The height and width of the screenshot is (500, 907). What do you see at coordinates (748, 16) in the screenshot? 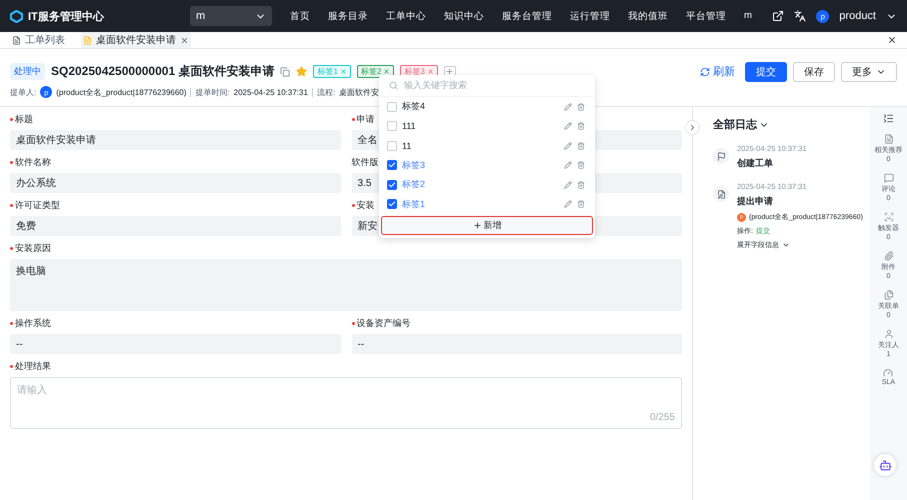
I see `nav-item: m` at bounding box center [748, 16].